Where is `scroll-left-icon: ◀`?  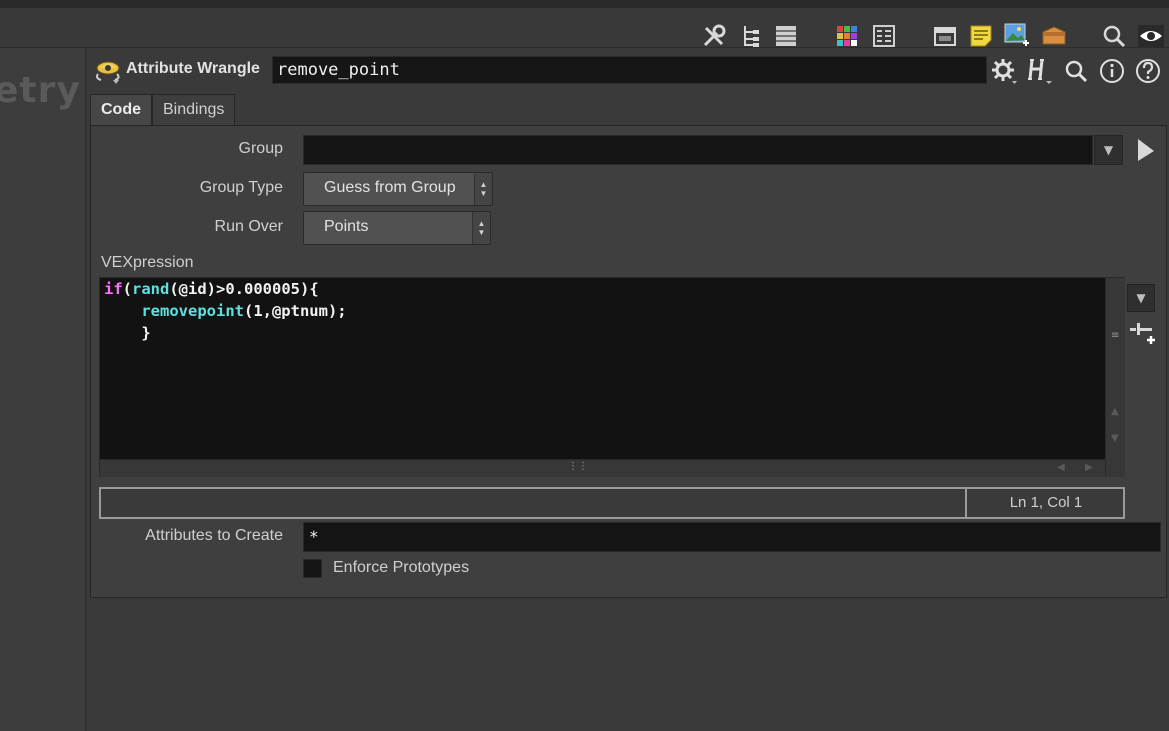
scroll-left-icon: ◀ is located at coordinates (1061, 467).